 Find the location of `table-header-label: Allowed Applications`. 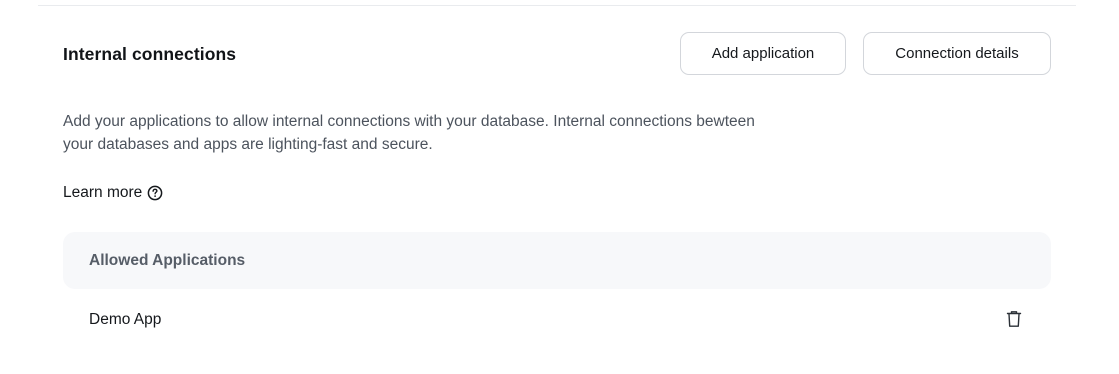

table-header-label: Allowed Applications is located at coordinates (167, 260).